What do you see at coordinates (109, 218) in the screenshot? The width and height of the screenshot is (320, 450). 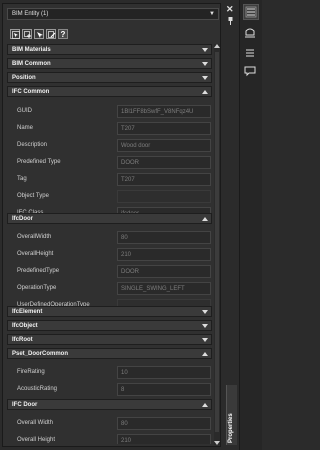 I see `section-ifcdoor: IfcDoor` at bounding box center [109, 218].